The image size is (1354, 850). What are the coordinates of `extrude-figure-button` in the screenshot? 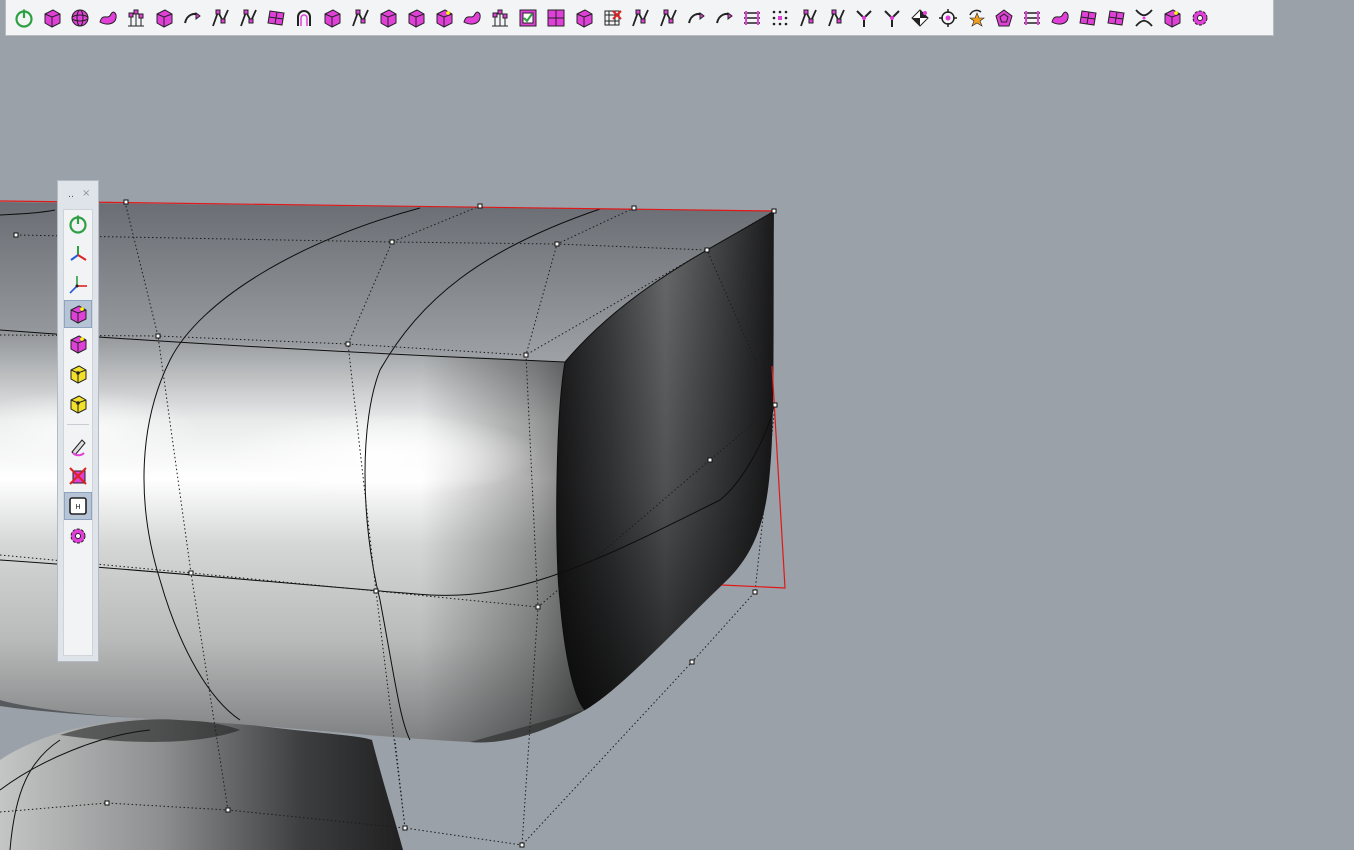 It's located at (668, 18).